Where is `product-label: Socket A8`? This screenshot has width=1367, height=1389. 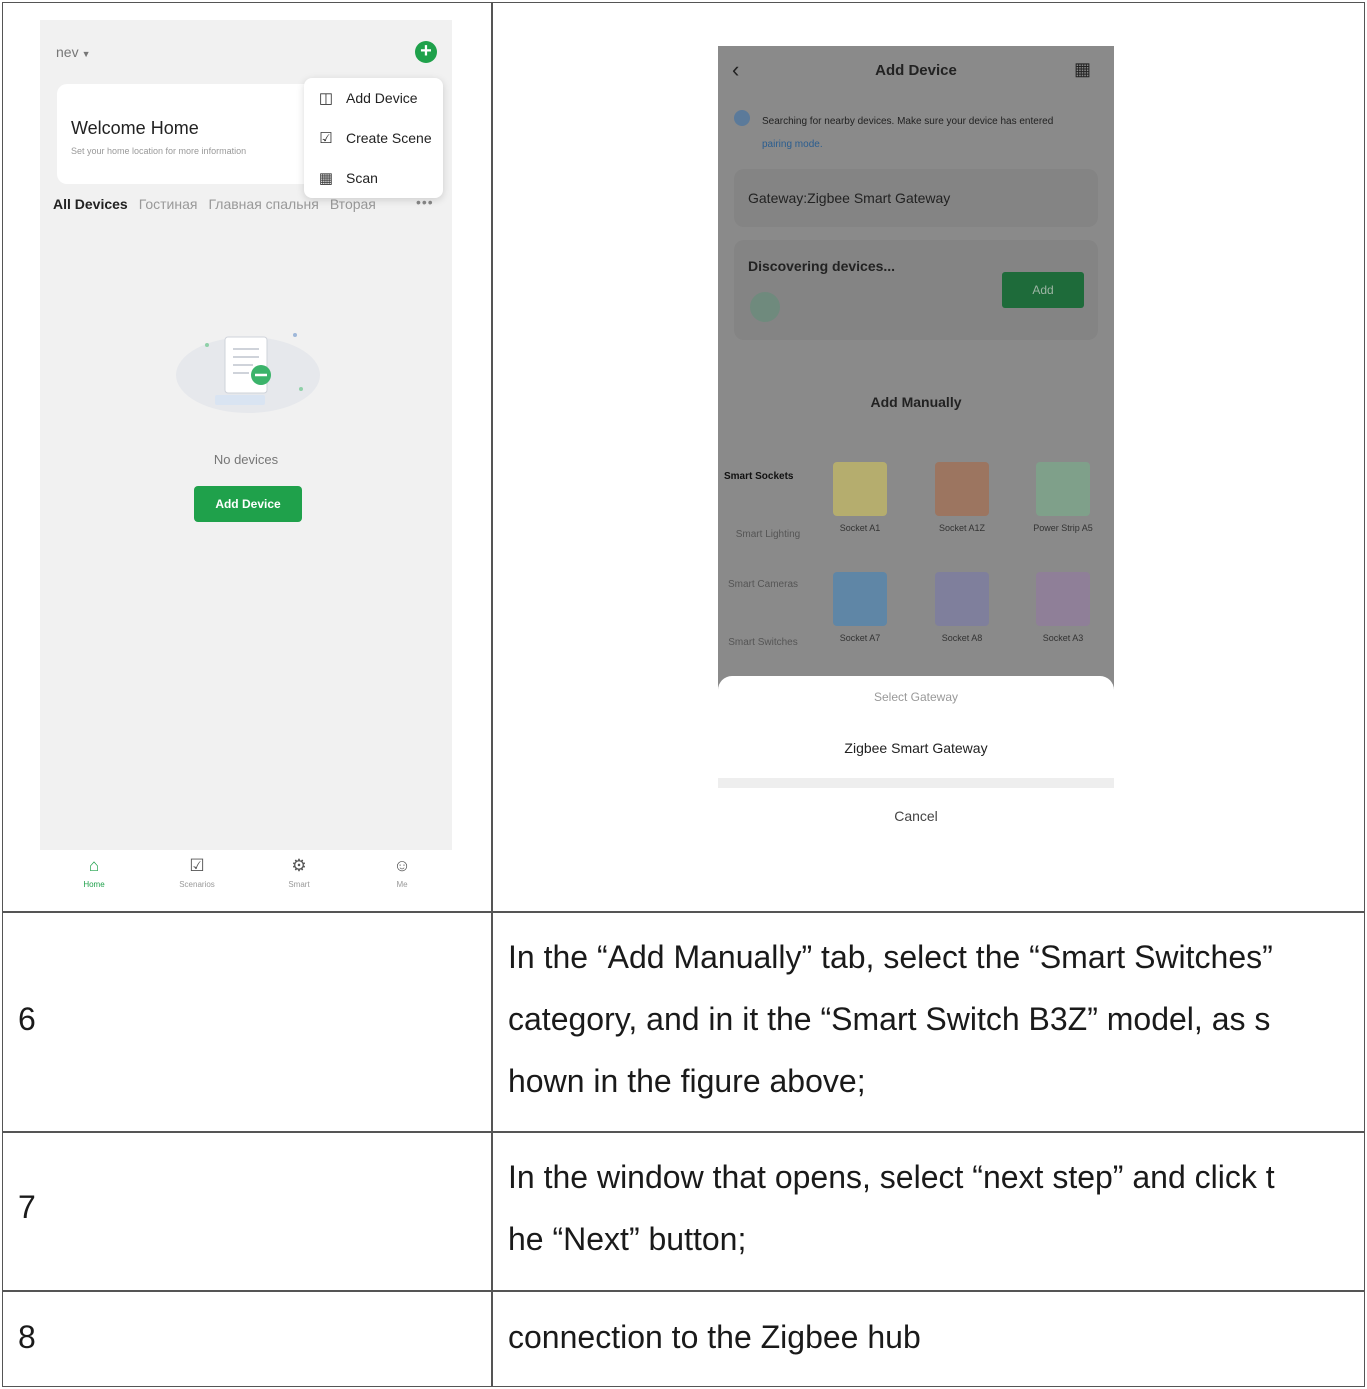 product-label: Socket A8 is located at coordinates (962, 638).